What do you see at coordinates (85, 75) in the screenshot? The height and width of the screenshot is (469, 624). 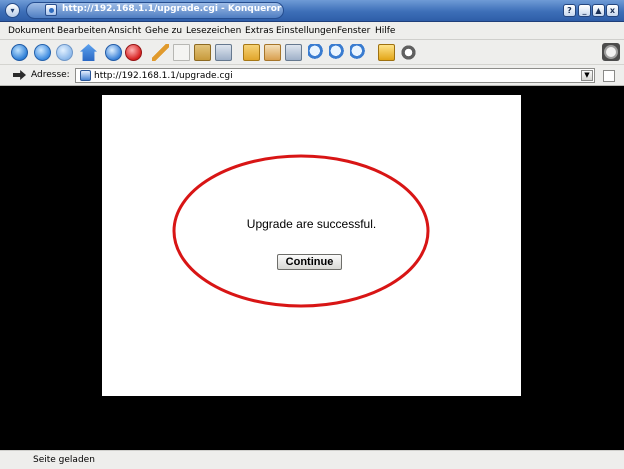 I see `address-favicon-icon` at bounding box center [85, 75].